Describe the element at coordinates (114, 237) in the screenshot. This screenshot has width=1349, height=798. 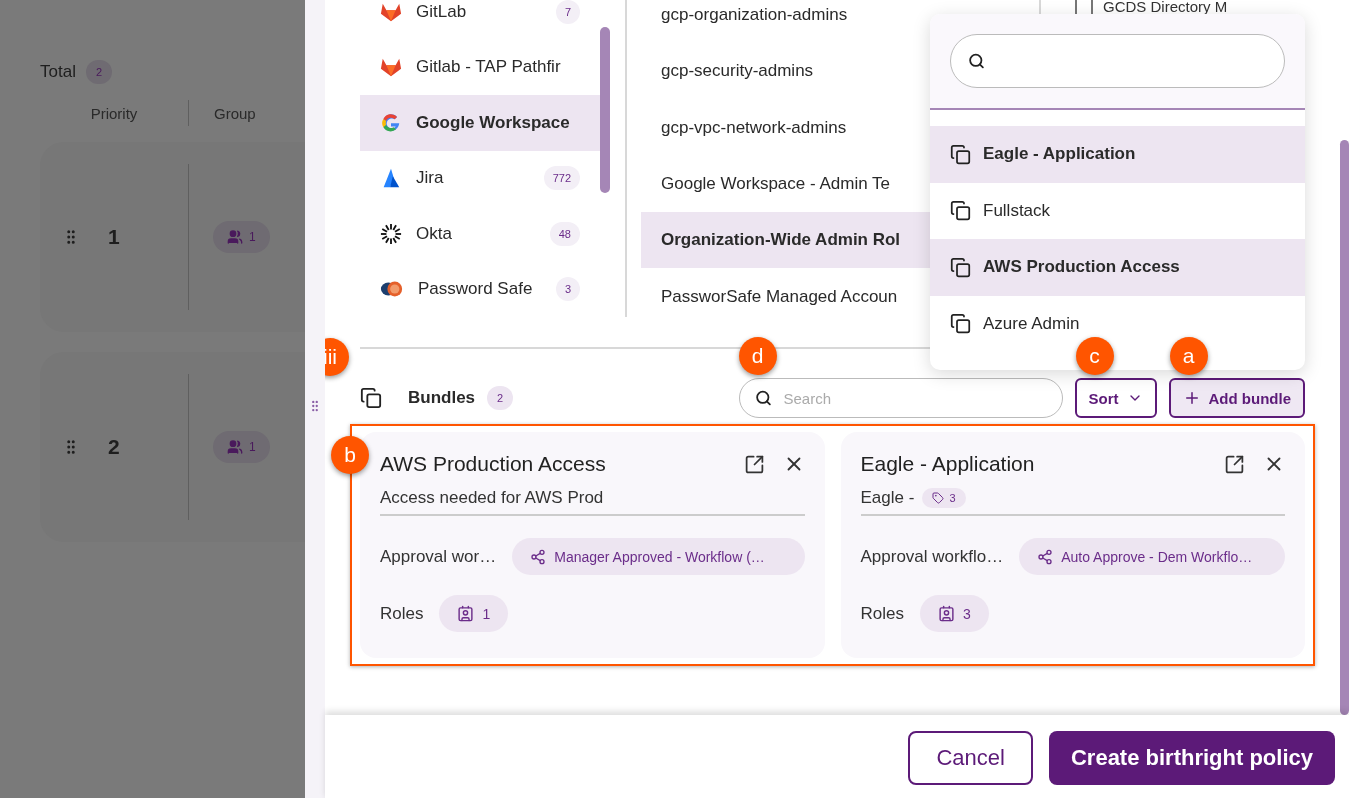
I see `priority-number: 1` at that location.